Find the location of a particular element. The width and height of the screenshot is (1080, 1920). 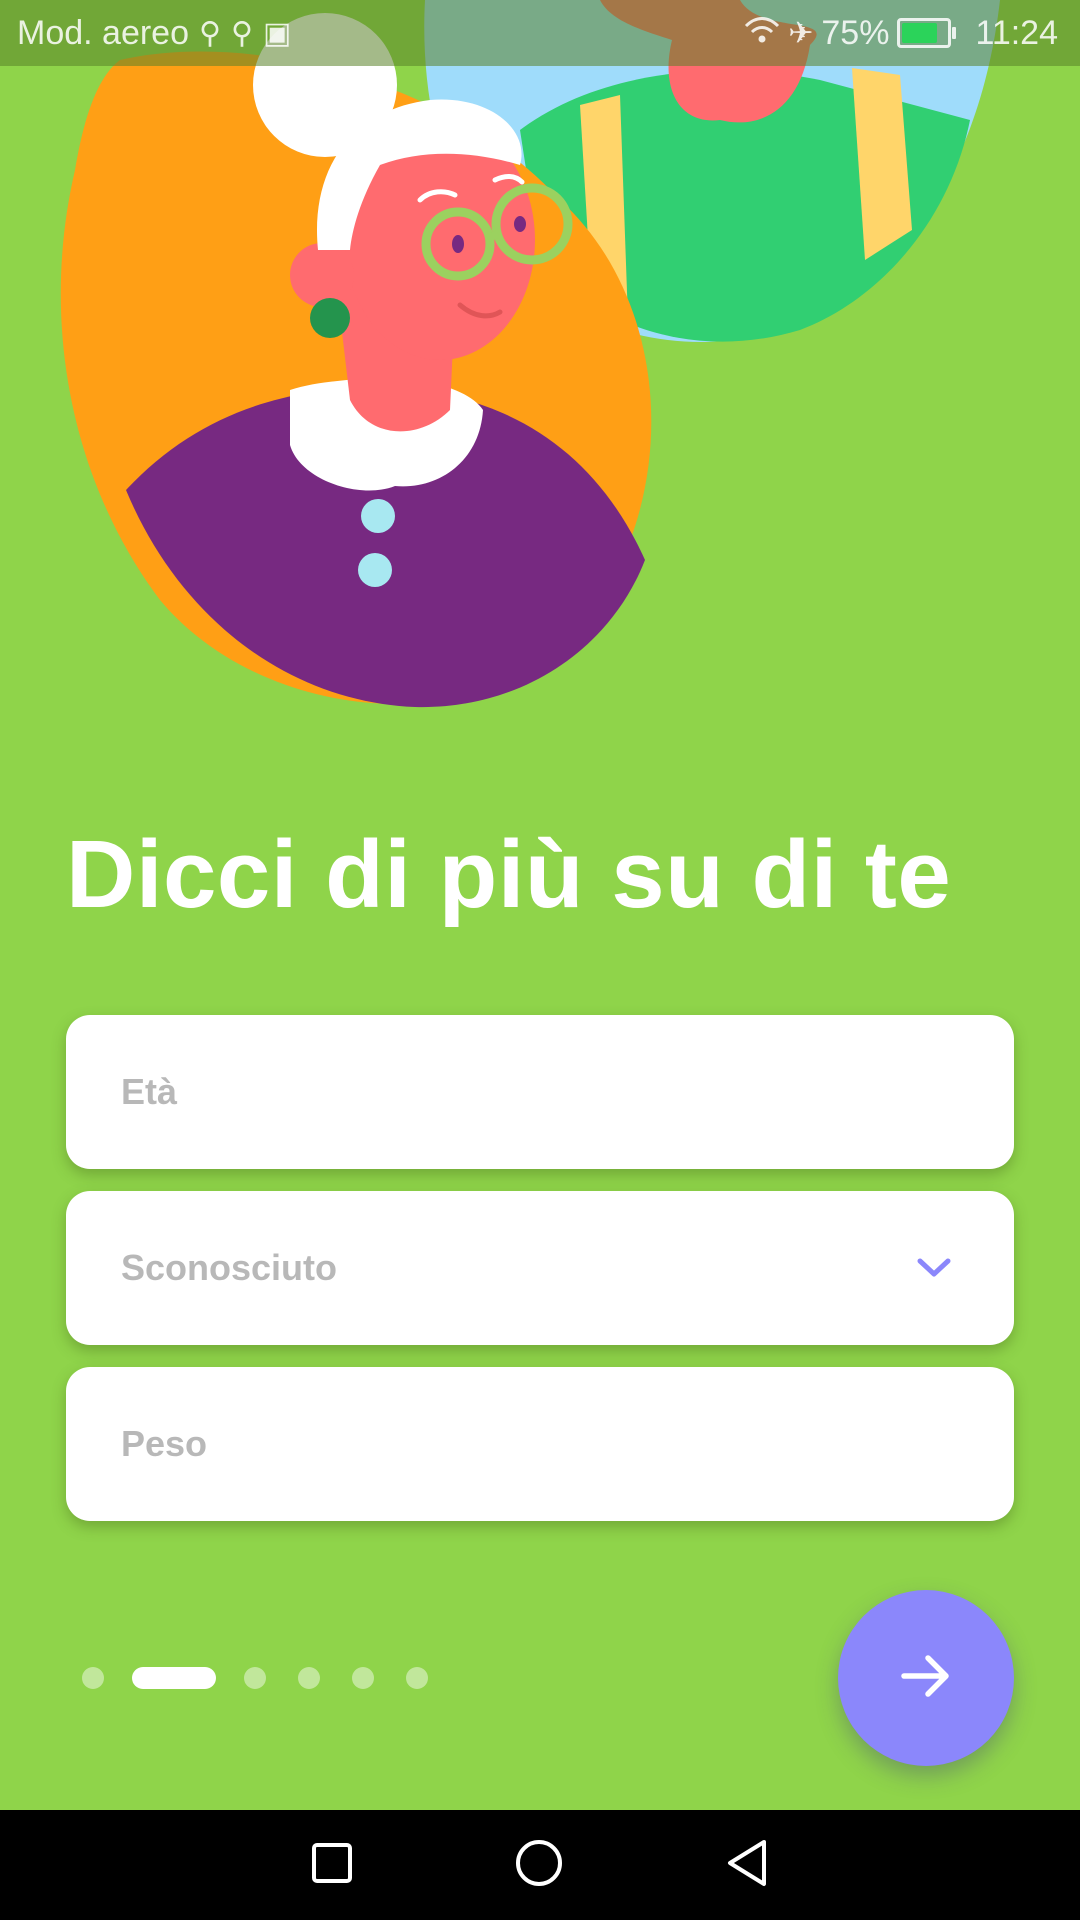

weight-field: Peso is located at coordinates (540, 1444).